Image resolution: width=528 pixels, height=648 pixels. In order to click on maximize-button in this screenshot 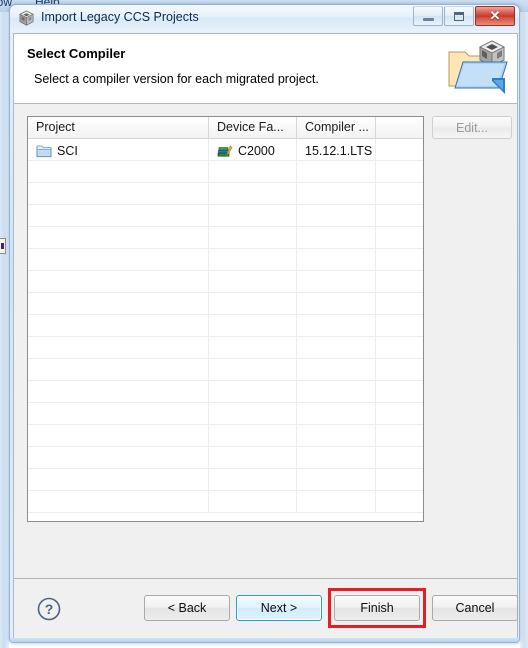, I will do `click(459, 16)`.